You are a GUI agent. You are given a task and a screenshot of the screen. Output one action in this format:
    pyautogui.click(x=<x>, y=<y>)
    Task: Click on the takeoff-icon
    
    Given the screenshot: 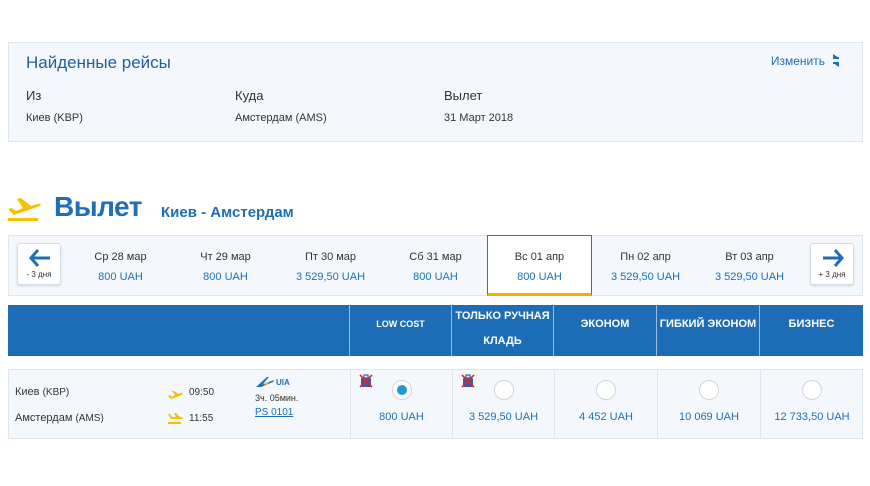 What is the action you would take?
    pyautogui.click(x=175, y=396)
    